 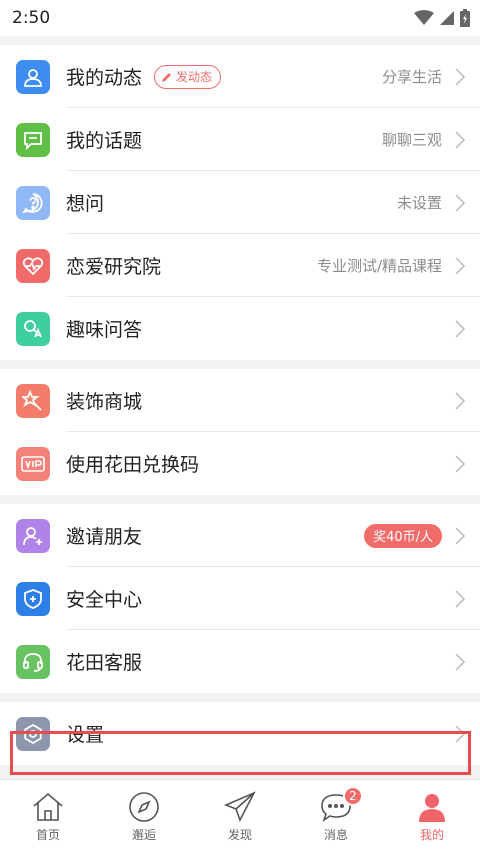 I want to click on menu-item-love-institute: 恋爱研究院 专业测试/精品课程, so click(x=240, y=265).